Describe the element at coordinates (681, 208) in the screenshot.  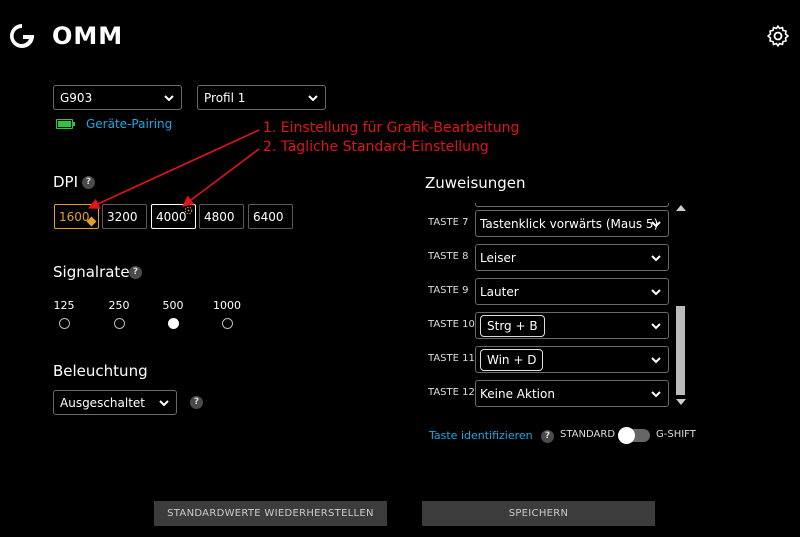
I see `scroll-up-arrow-icon` at that location.